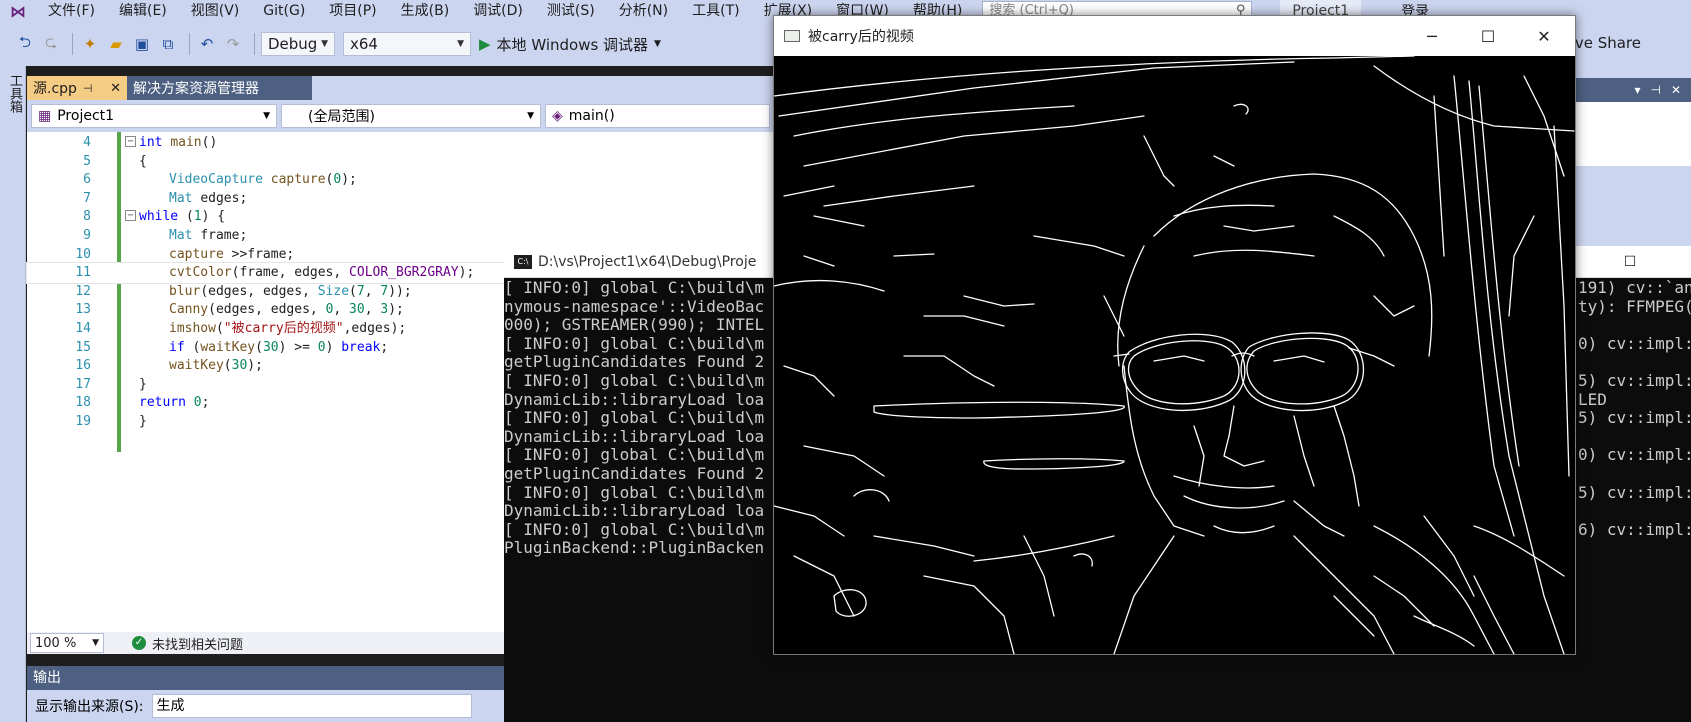 The height and width of the screenshot is (722, 1691). I want to click on platform-select: x64 ▼, so click(407, 44).